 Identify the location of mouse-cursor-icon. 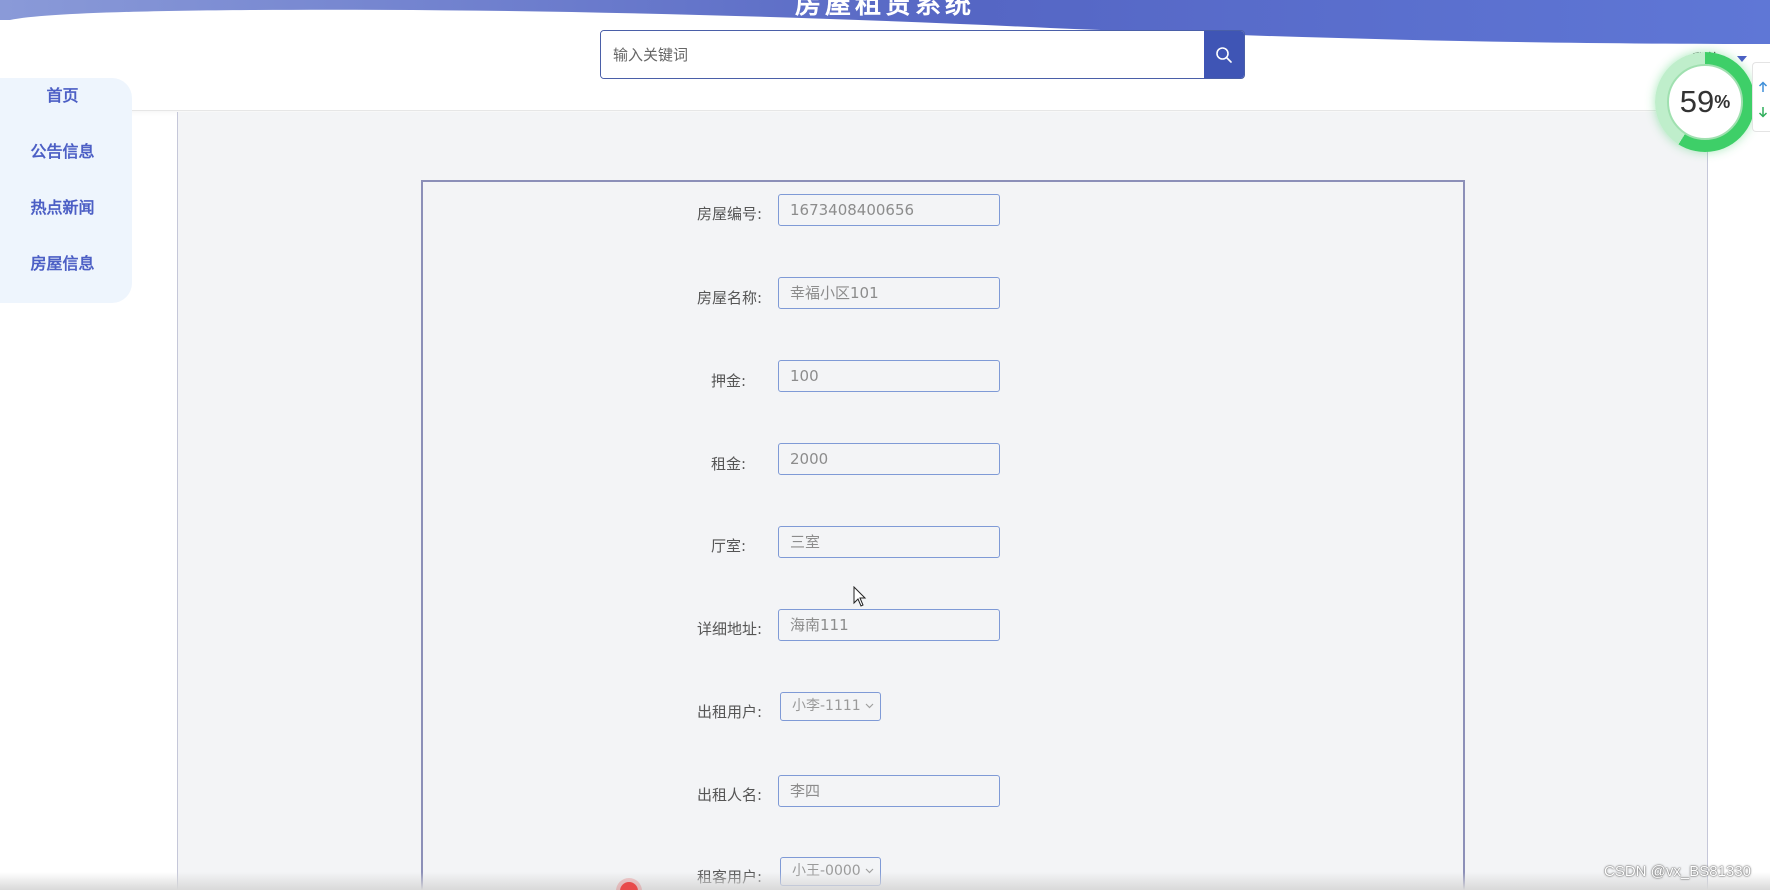
(860, 596).